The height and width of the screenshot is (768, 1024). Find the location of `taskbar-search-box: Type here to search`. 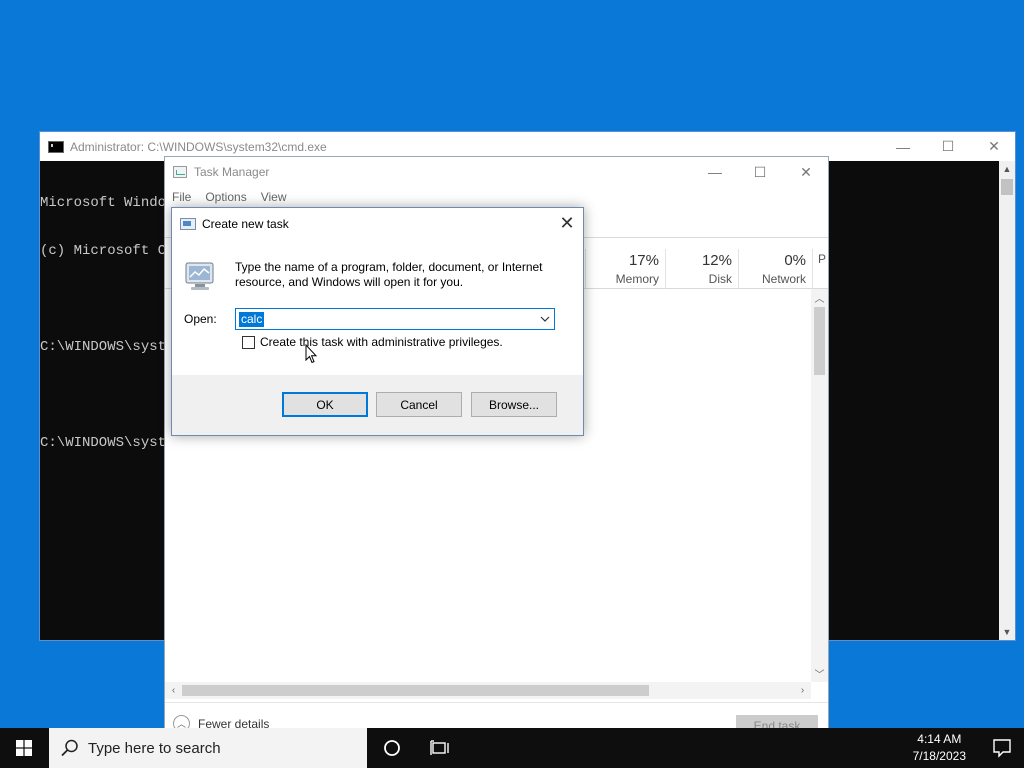

taskbar-search-box: Type here to search is located at coordinates (208, 748).